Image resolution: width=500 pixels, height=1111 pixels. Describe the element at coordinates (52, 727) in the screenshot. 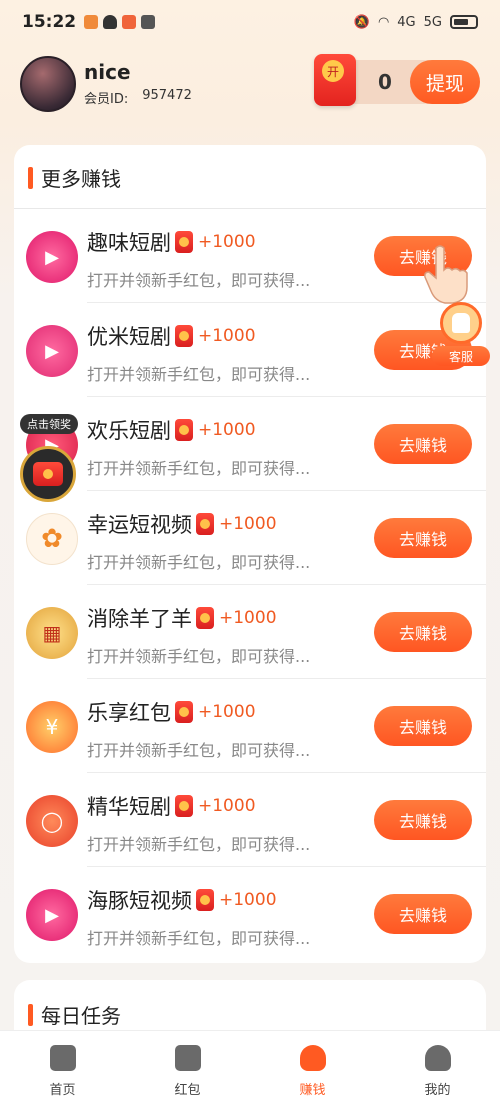

I see `app-lexiang-icon: ¥` at that location.